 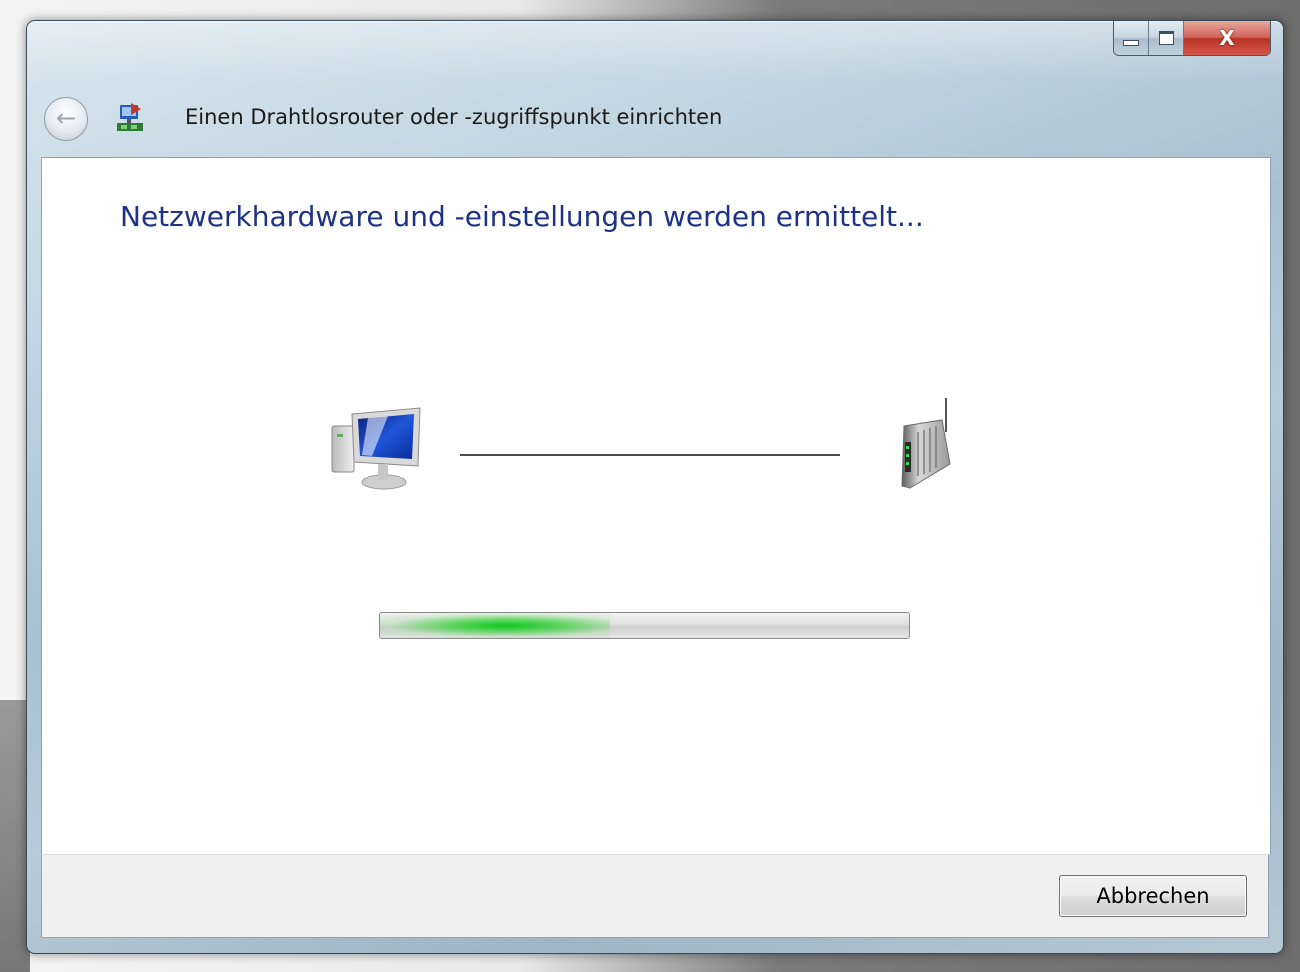 I want to click on progress-indicator, so click(x=495, y=625).